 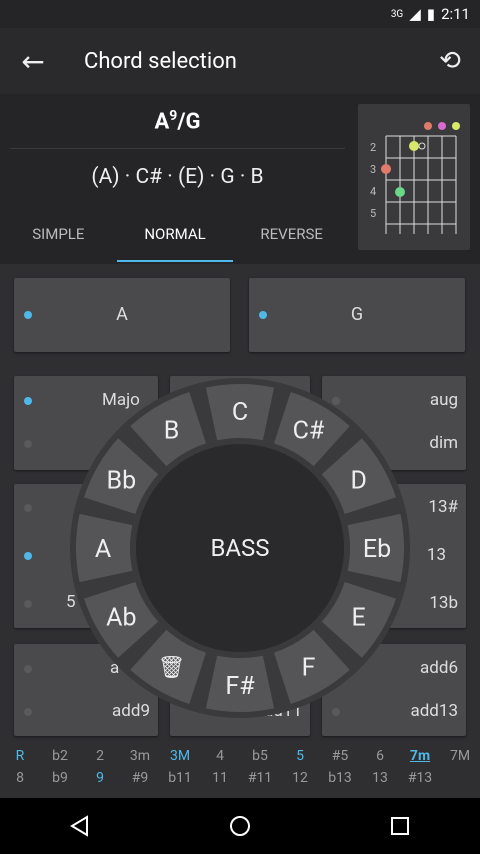 What do you see at coordinates (443, 507) in the screenshot?
I see `thirteen-sharp-label: 13#` at bounding box center [443, 507].